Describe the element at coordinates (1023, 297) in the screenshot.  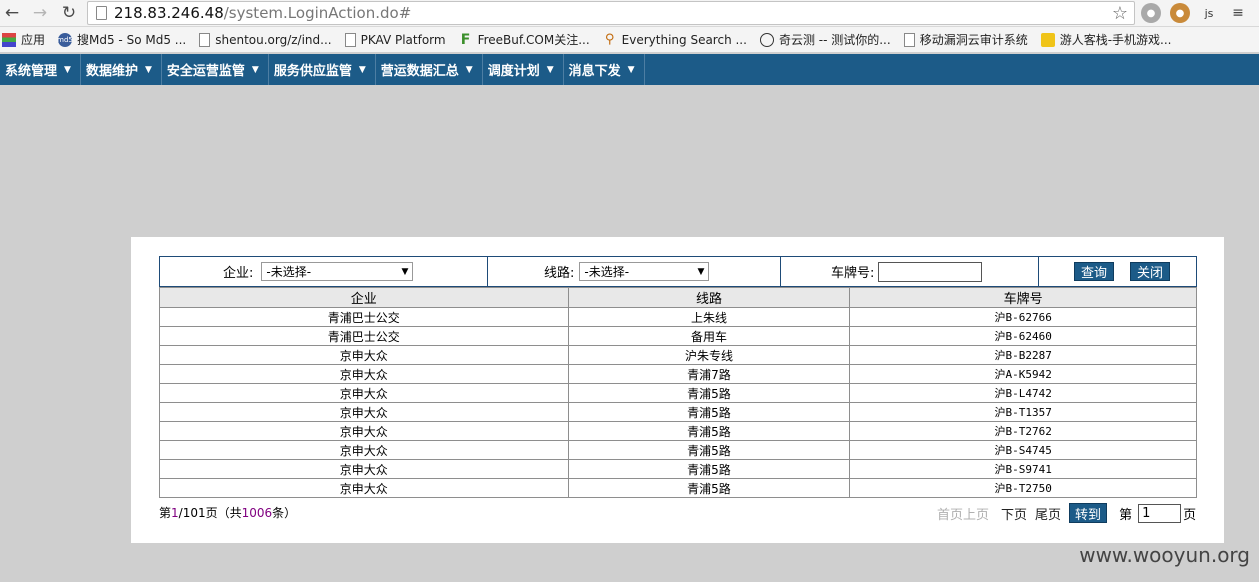
I see `column-header-plate: 车牌号` at that location.